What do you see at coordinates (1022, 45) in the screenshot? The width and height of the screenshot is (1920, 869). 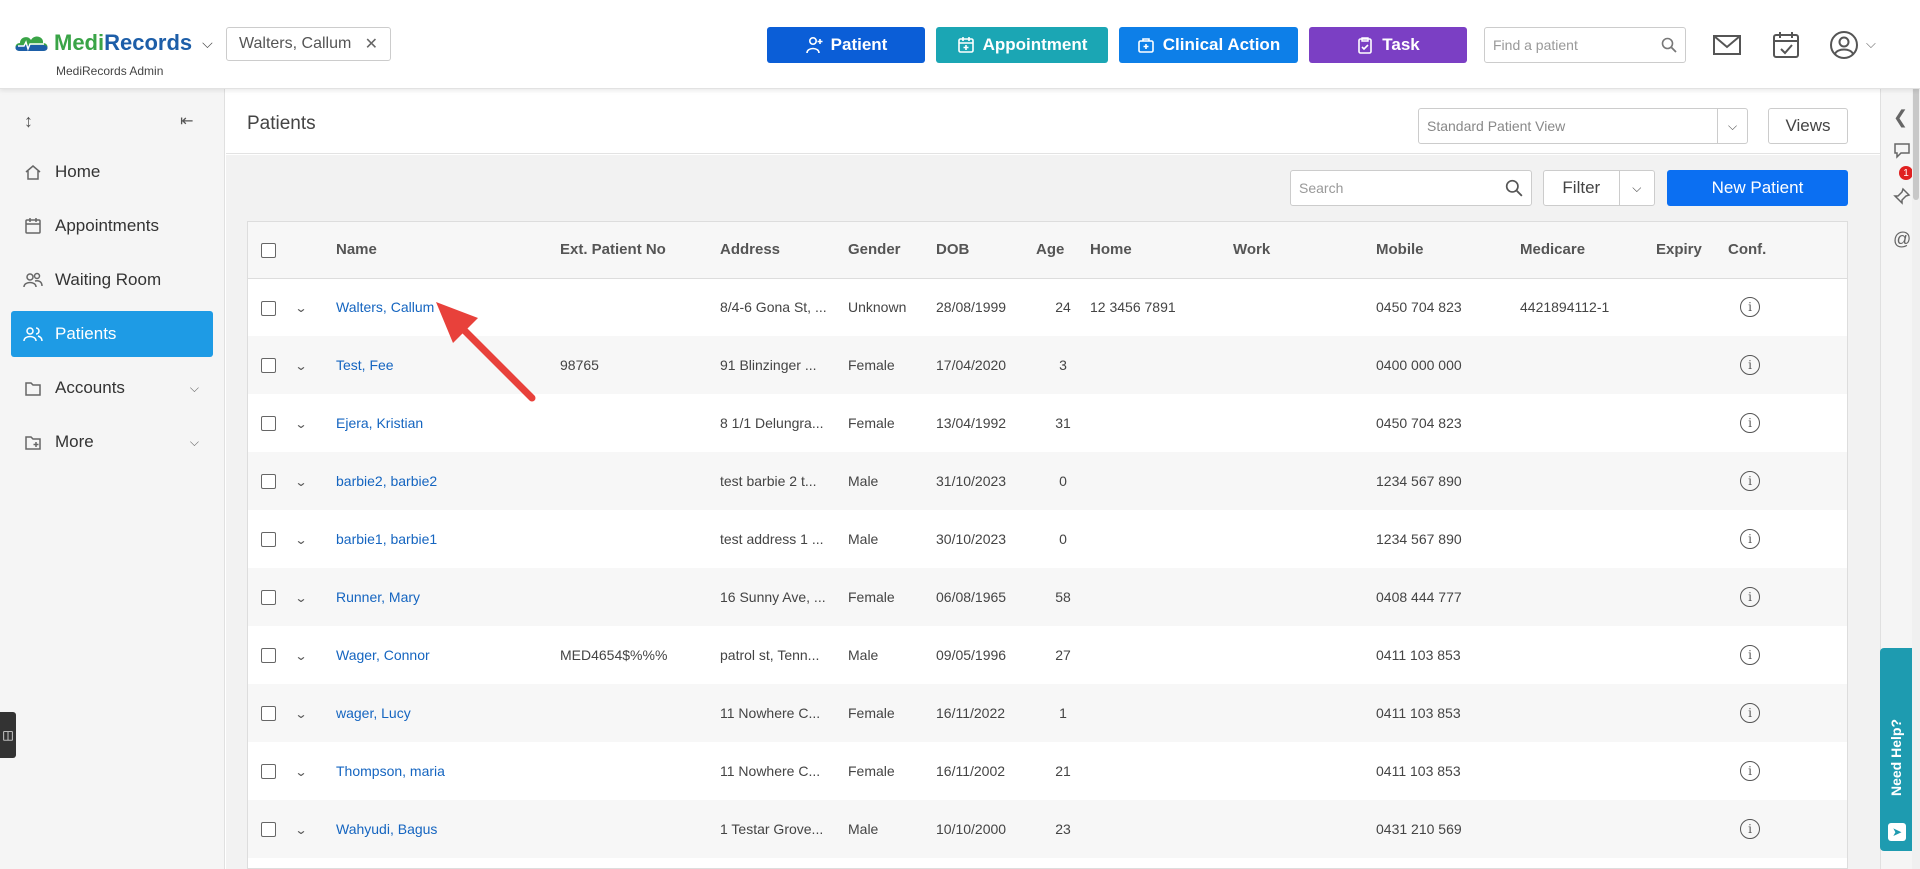 I see `new-appointment-button: Appointment` at bounding box center [1022, 45].